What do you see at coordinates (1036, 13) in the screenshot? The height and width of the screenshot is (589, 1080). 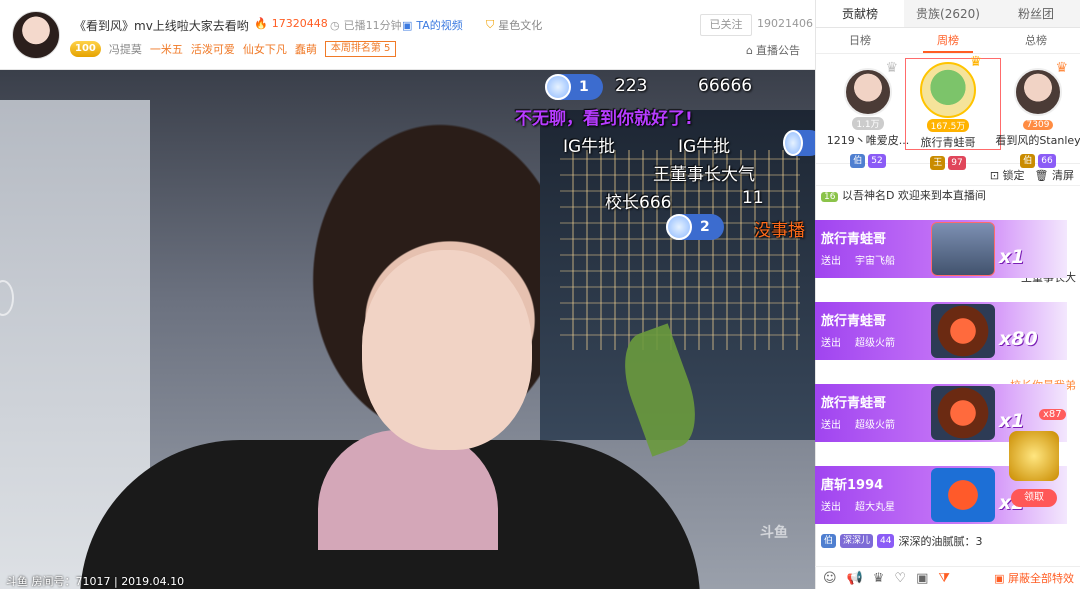 I see `tab-fan-club: 粉丝团` at bounding box center [1036, 13].